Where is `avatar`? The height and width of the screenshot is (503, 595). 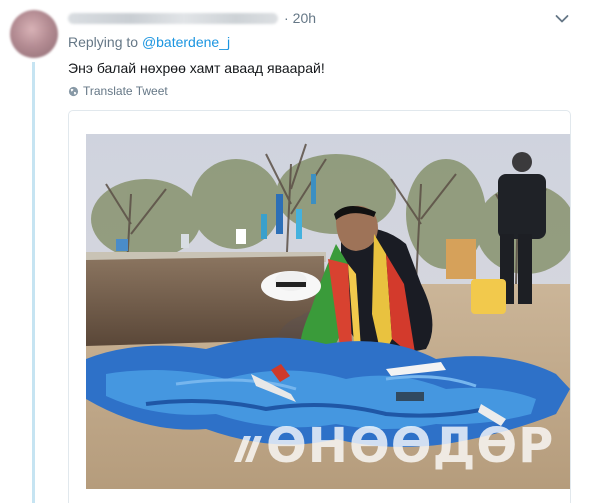 avatar is located at coordinates (34, 34).